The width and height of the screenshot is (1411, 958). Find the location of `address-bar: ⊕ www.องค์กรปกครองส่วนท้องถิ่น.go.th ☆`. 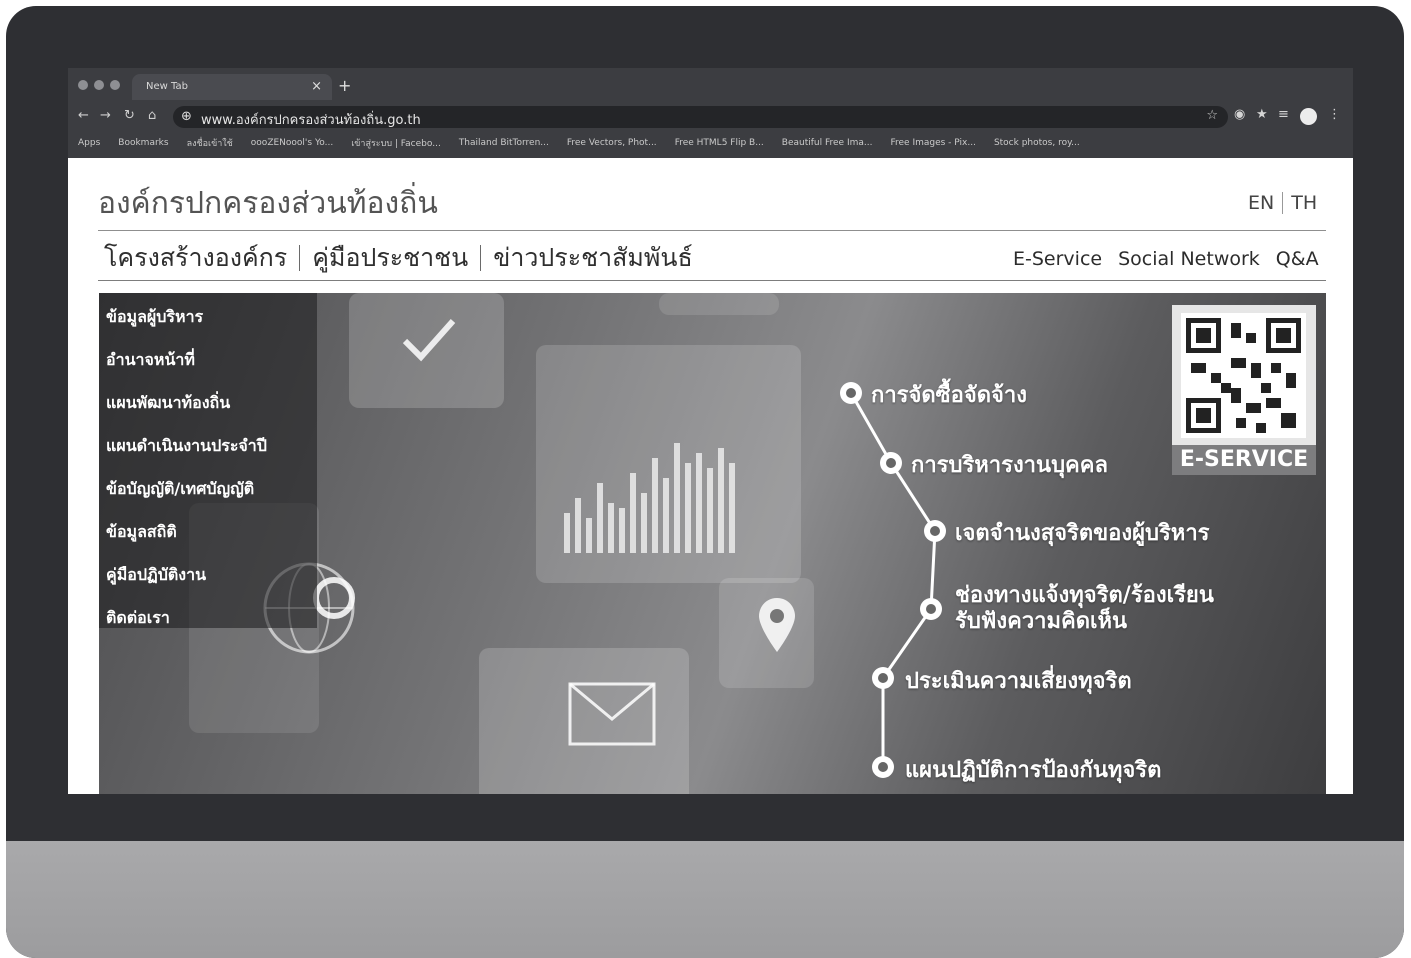

address-bar: ⊕ www.องค์กรปกครองส่วนท้องถิ่น.go.th ☆ is located at coordinates (700, 117).